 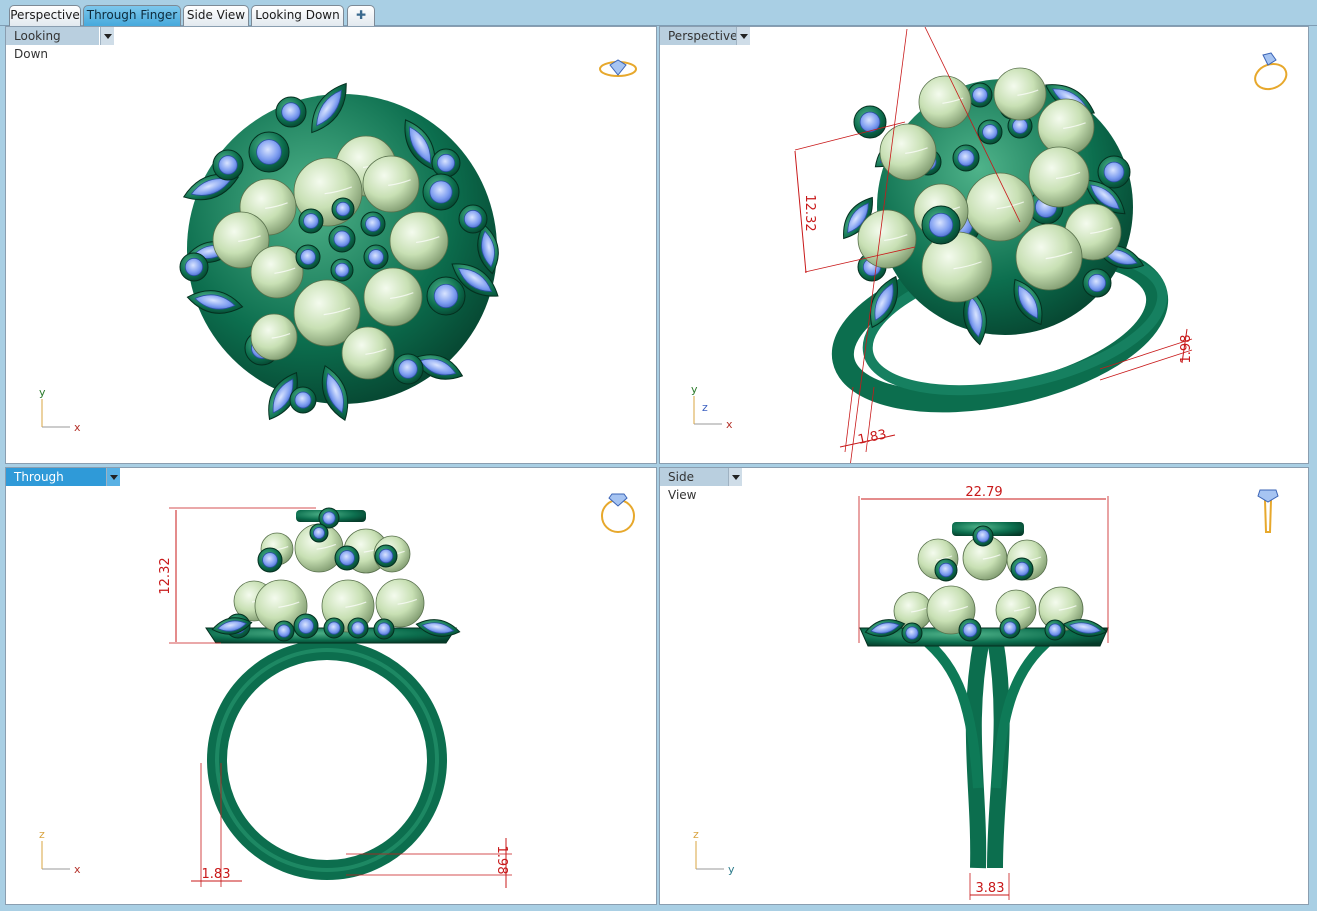 What do you see at coordinates (1268, 511) in the screenshot?
I see `ring-side-icon` at bounding box center [1268, 511].